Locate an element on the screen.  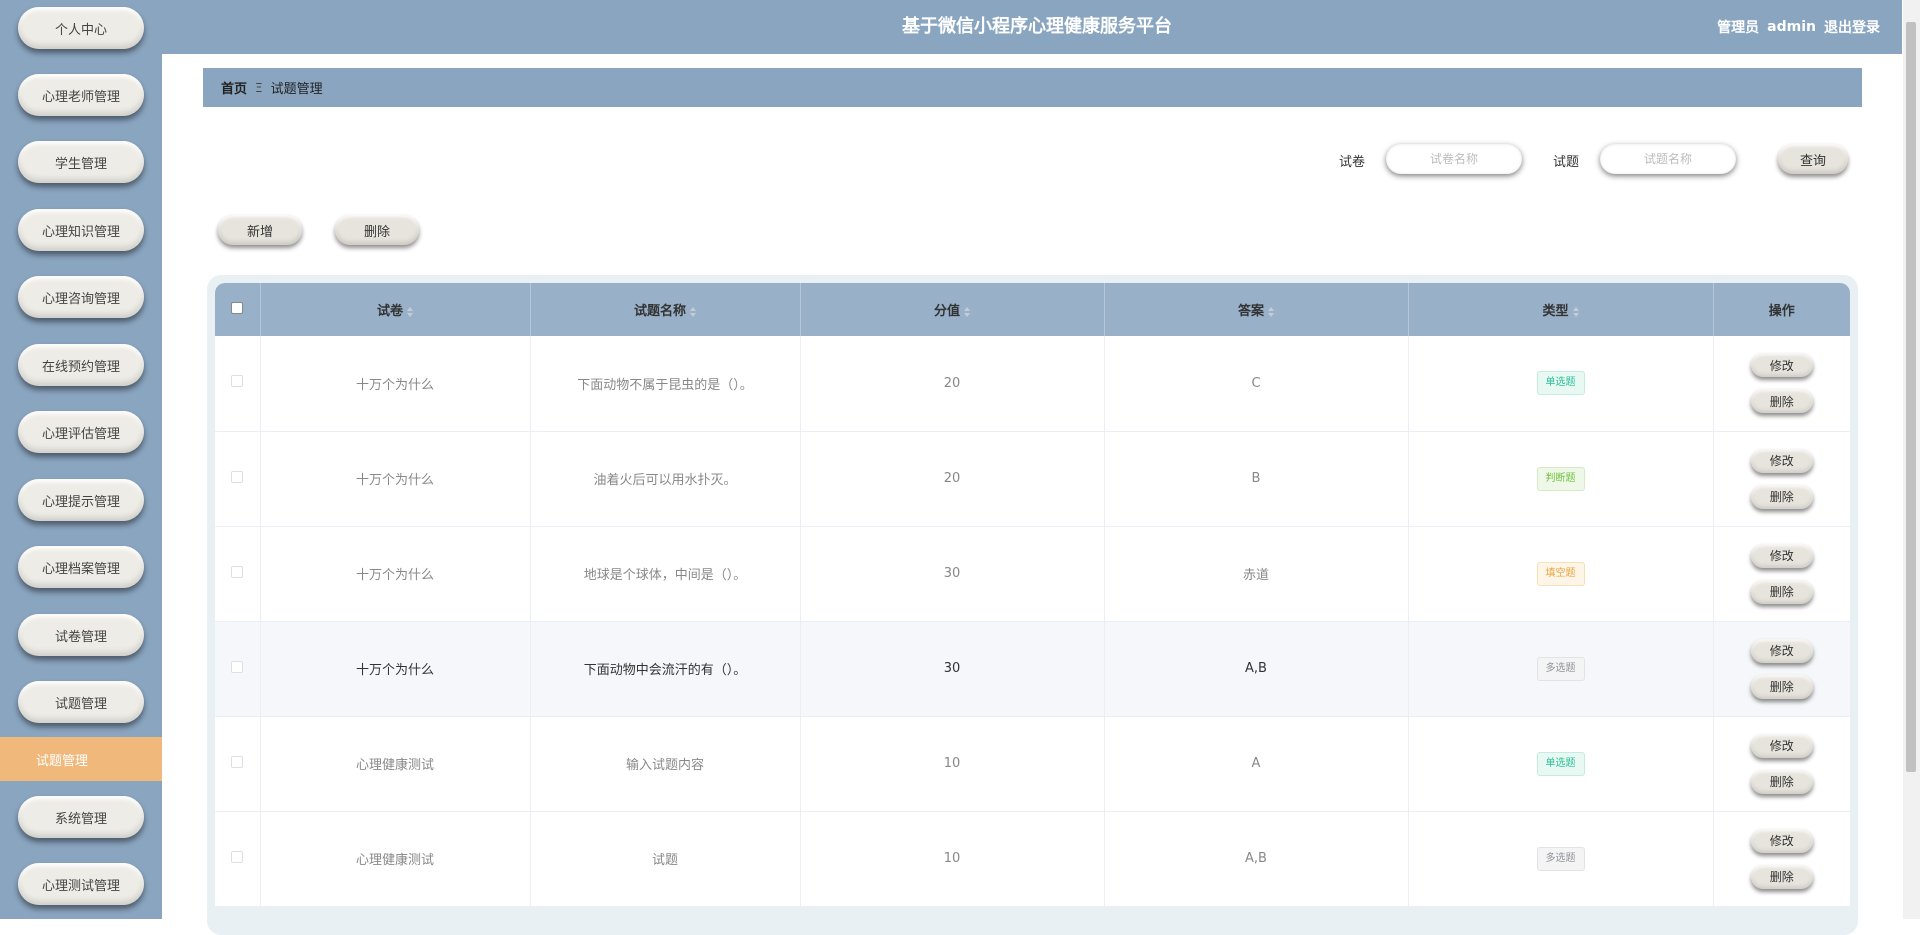
sidebar-item-teacher-management: 心理老师管理 is located at coordinates (81, 95).